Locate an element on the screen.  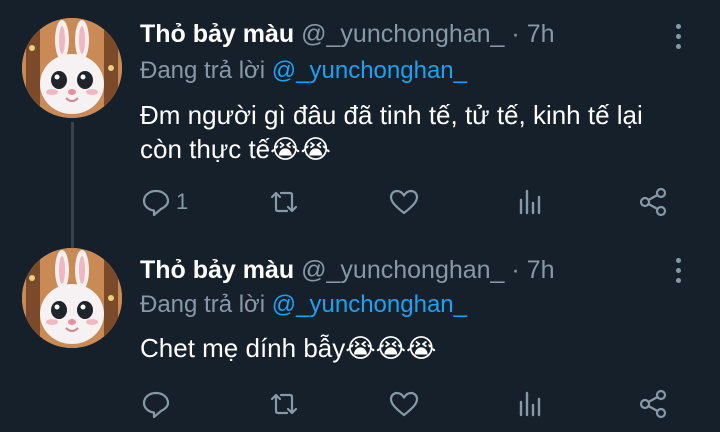
reply-count: 1 is located at coordinates (182, 201).